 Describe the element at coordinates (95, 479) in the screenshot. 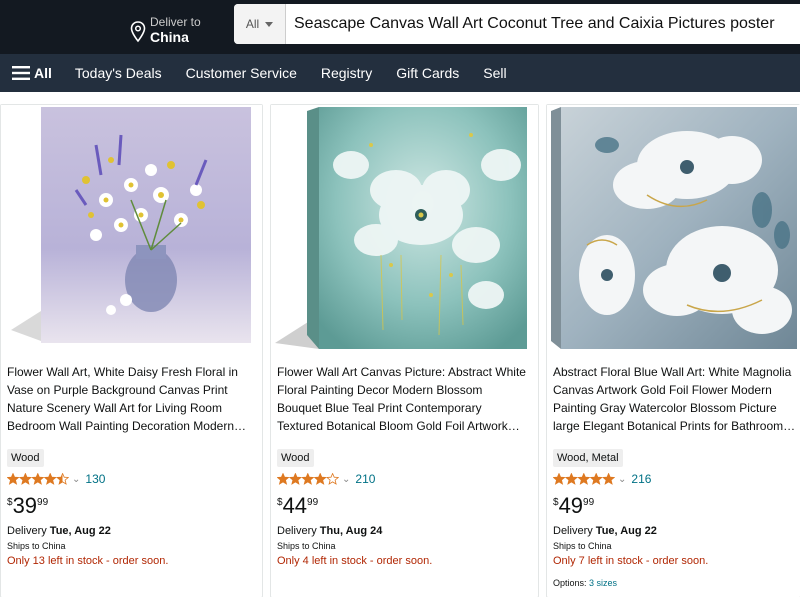

I see `rating-count: 130` at that location.